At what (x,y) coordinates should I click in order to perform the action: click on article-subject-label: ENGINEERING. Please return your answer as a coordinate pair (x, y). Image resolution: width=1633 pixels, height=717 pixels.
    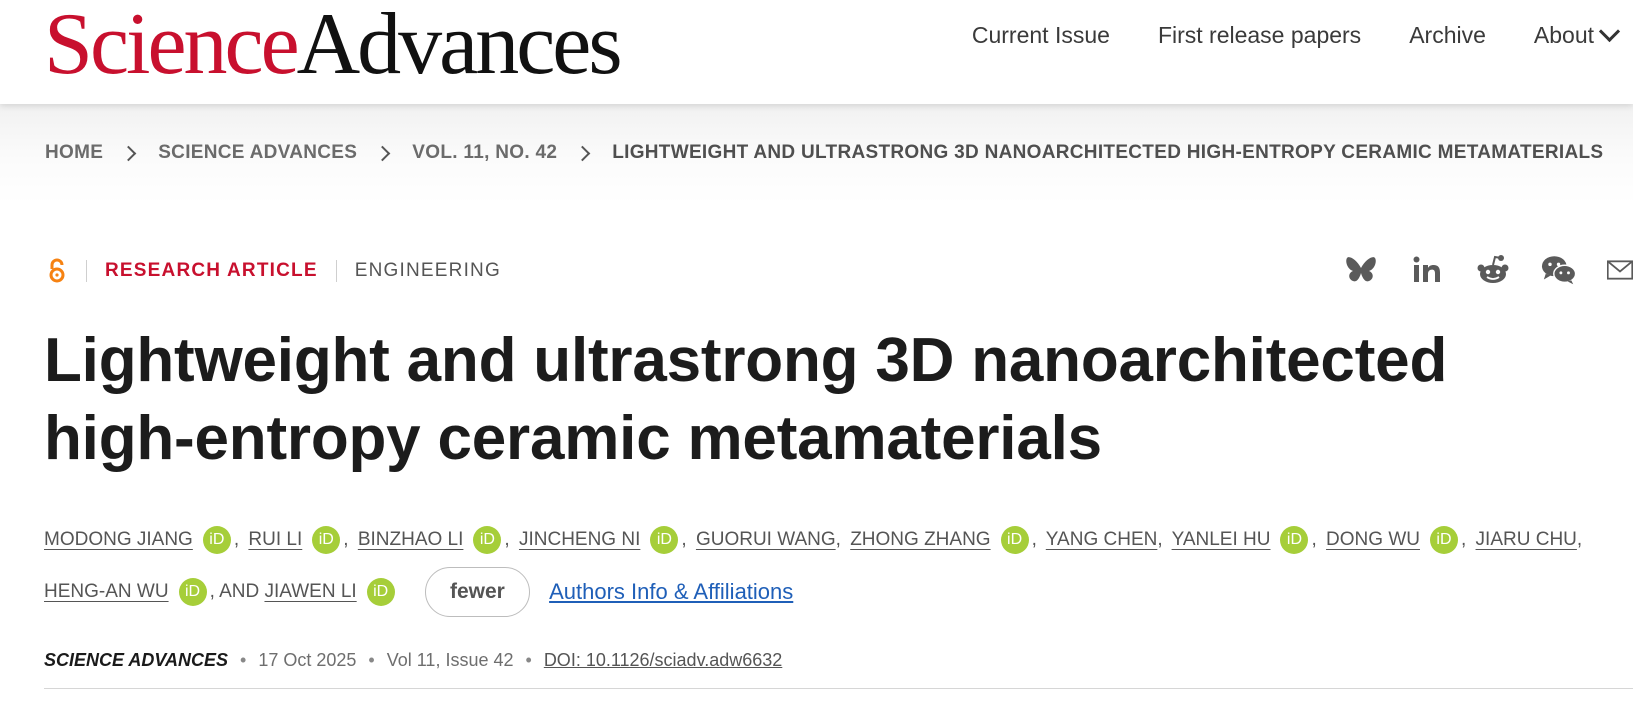
    Looking at the image, I should click on (428, 271).